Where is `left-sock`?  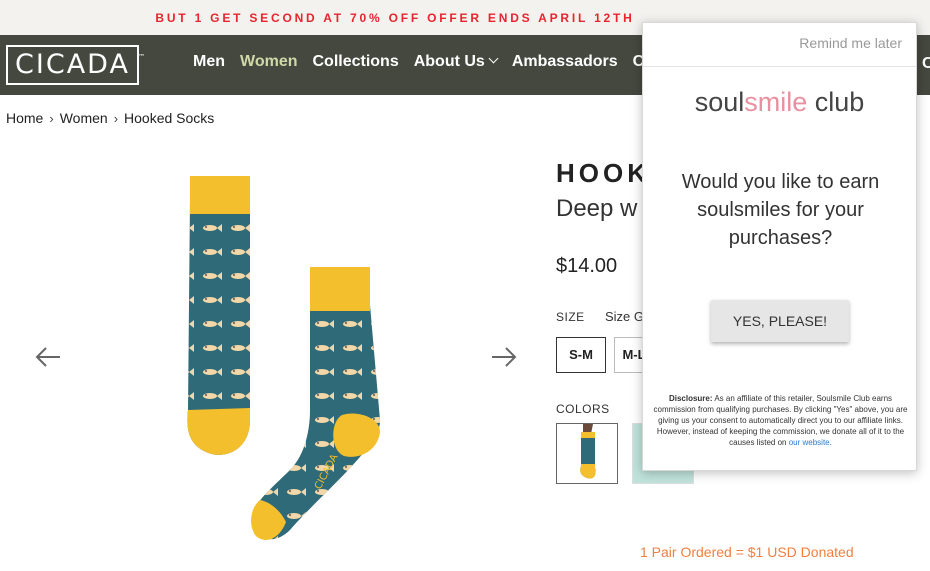 left-sock is located at coordinates (218, 315).